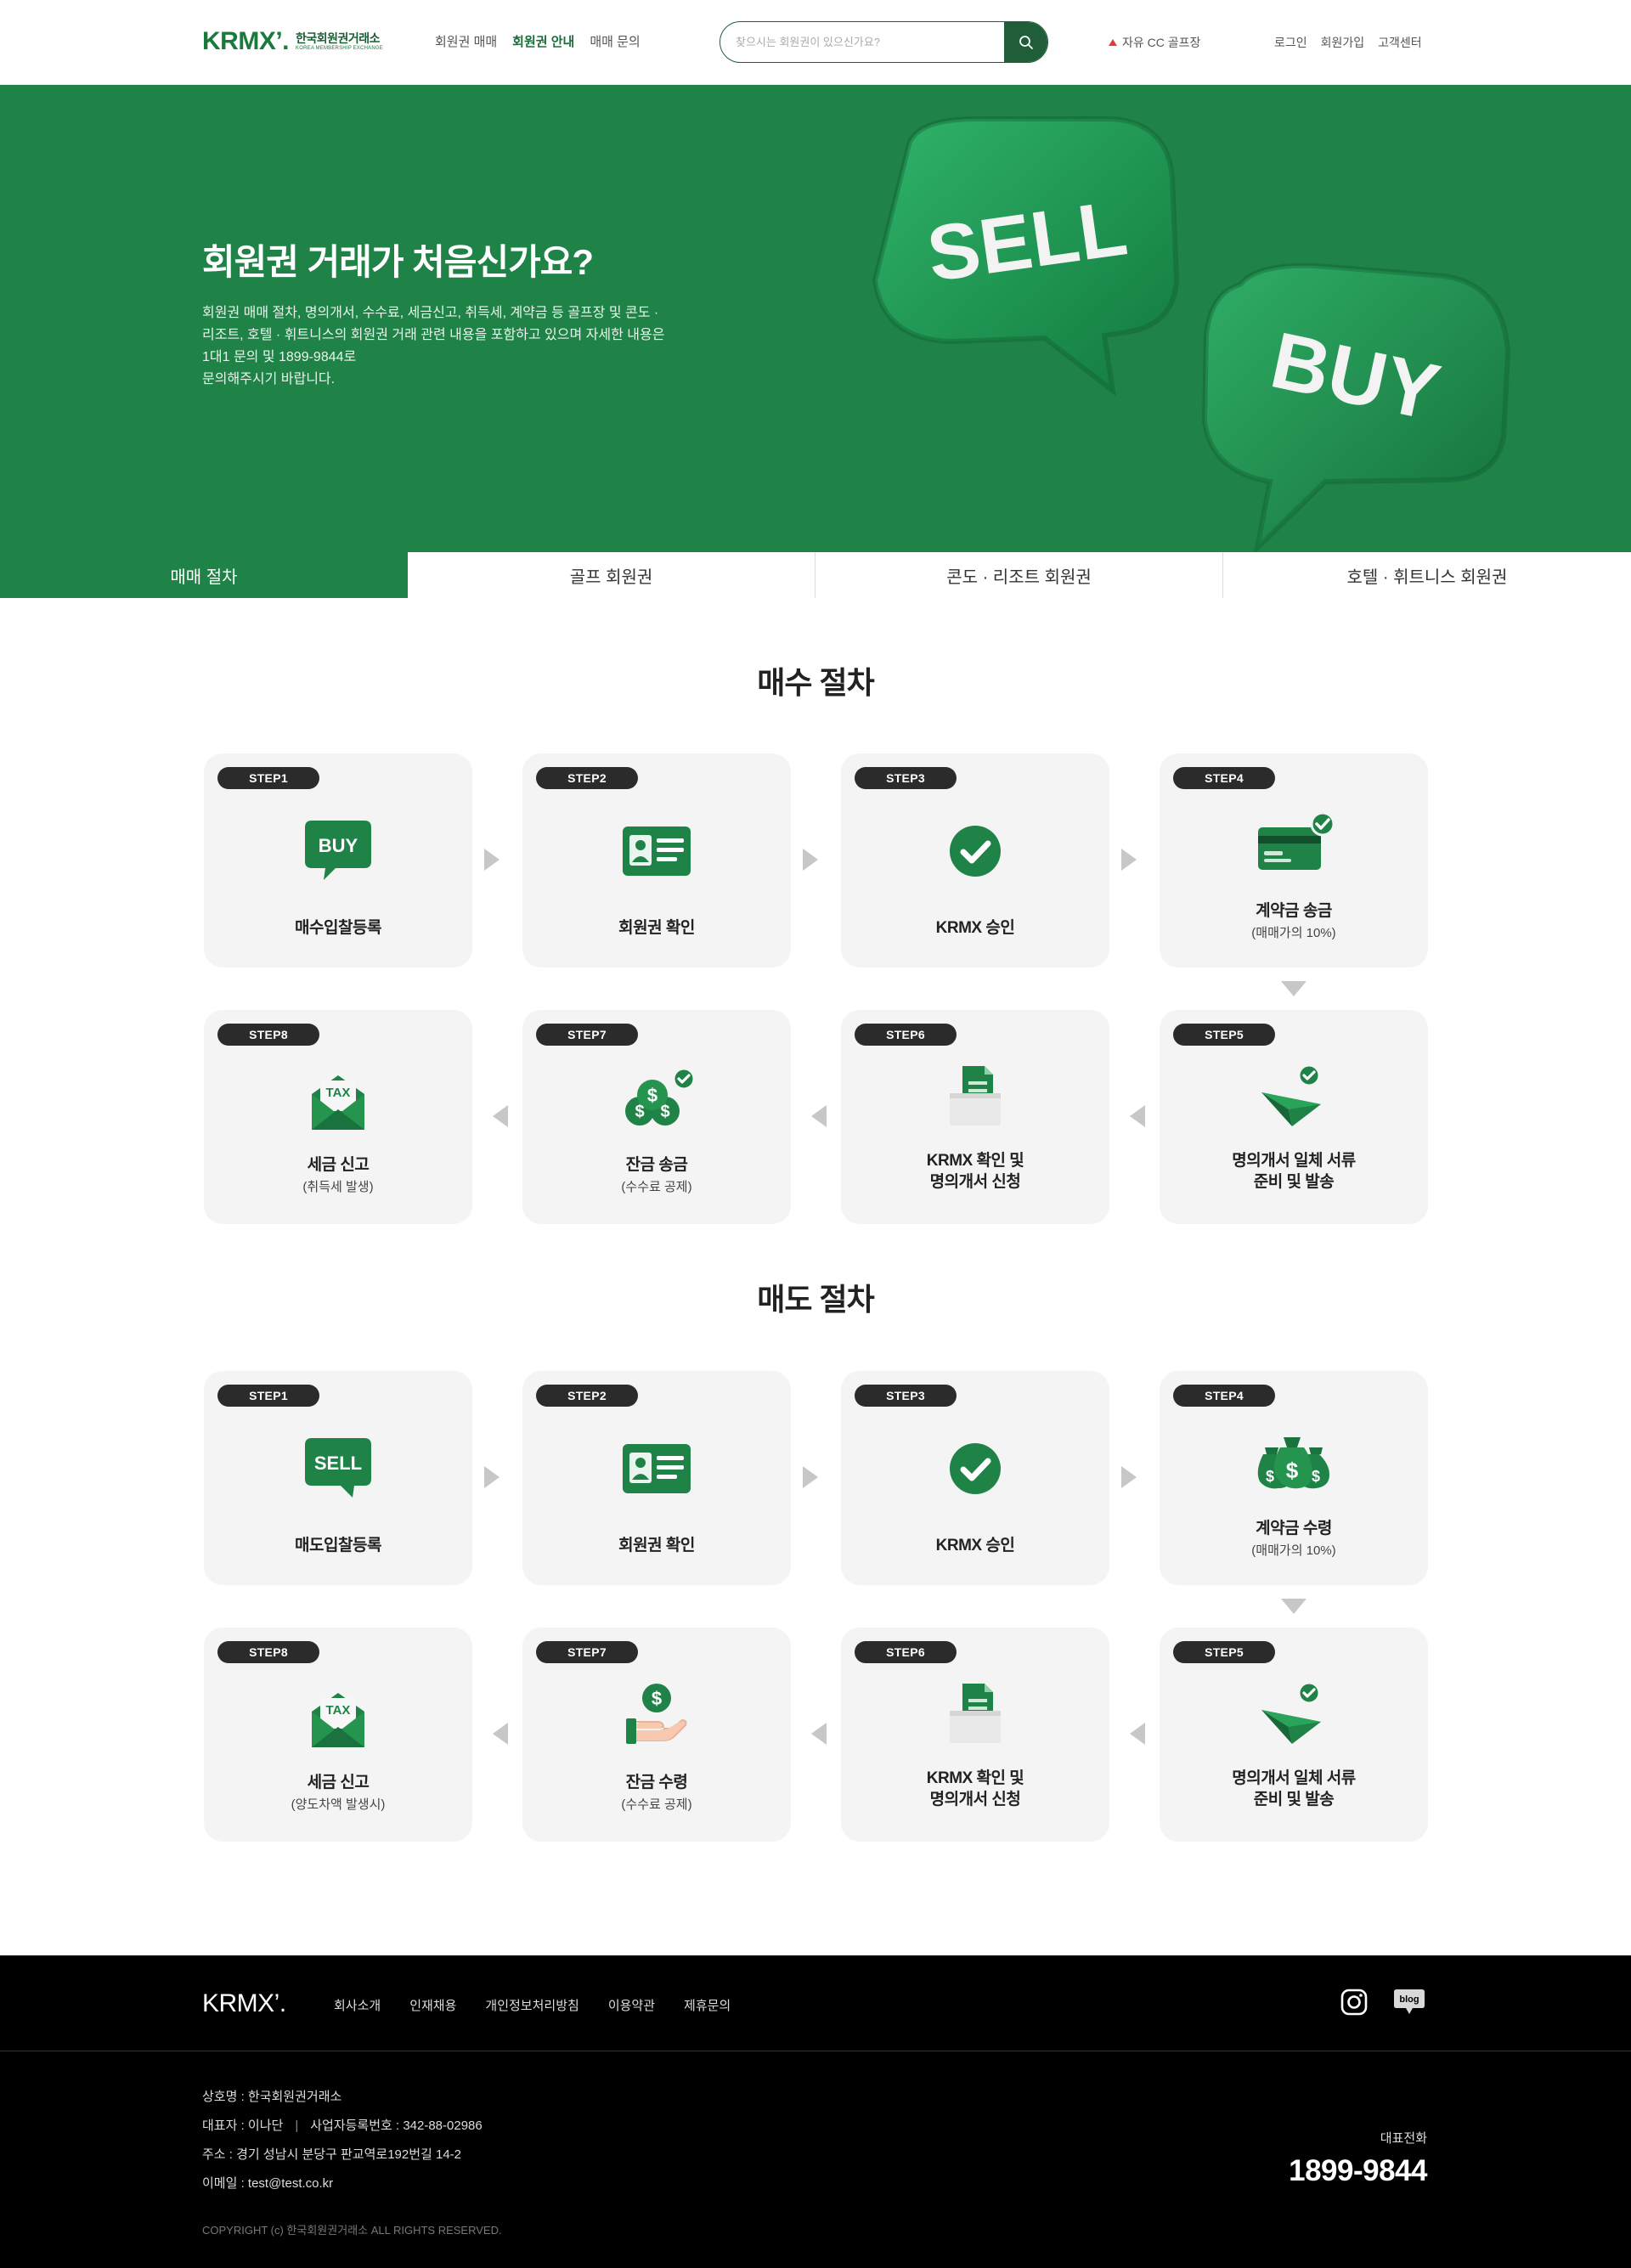  I want to click on footer-link-privacy: 개인정보처리방침, so click(531, 2005).